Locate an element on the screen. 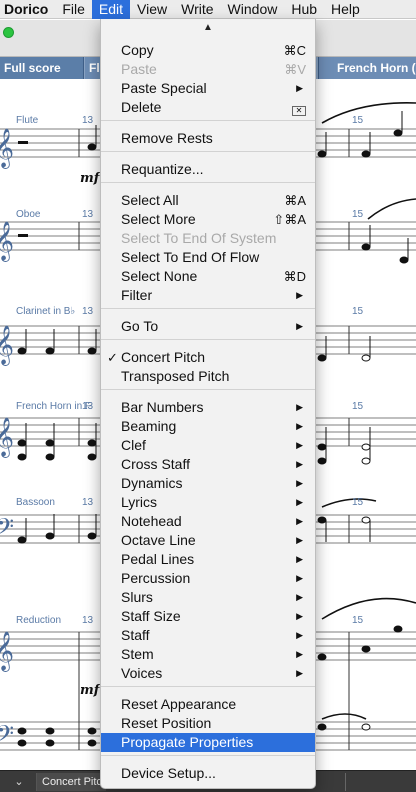  instrument-label-flute: Flute is located at coordinates (27, 120).